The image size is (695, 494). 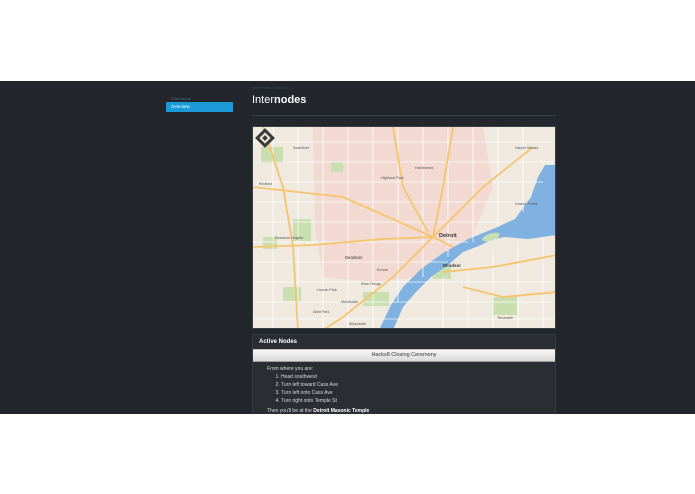 What do you see at coordinates (404, 355) in the screenshot?
I see `event-button: Hacks8 Closing Ceremony` at bounding box center [404, 355].